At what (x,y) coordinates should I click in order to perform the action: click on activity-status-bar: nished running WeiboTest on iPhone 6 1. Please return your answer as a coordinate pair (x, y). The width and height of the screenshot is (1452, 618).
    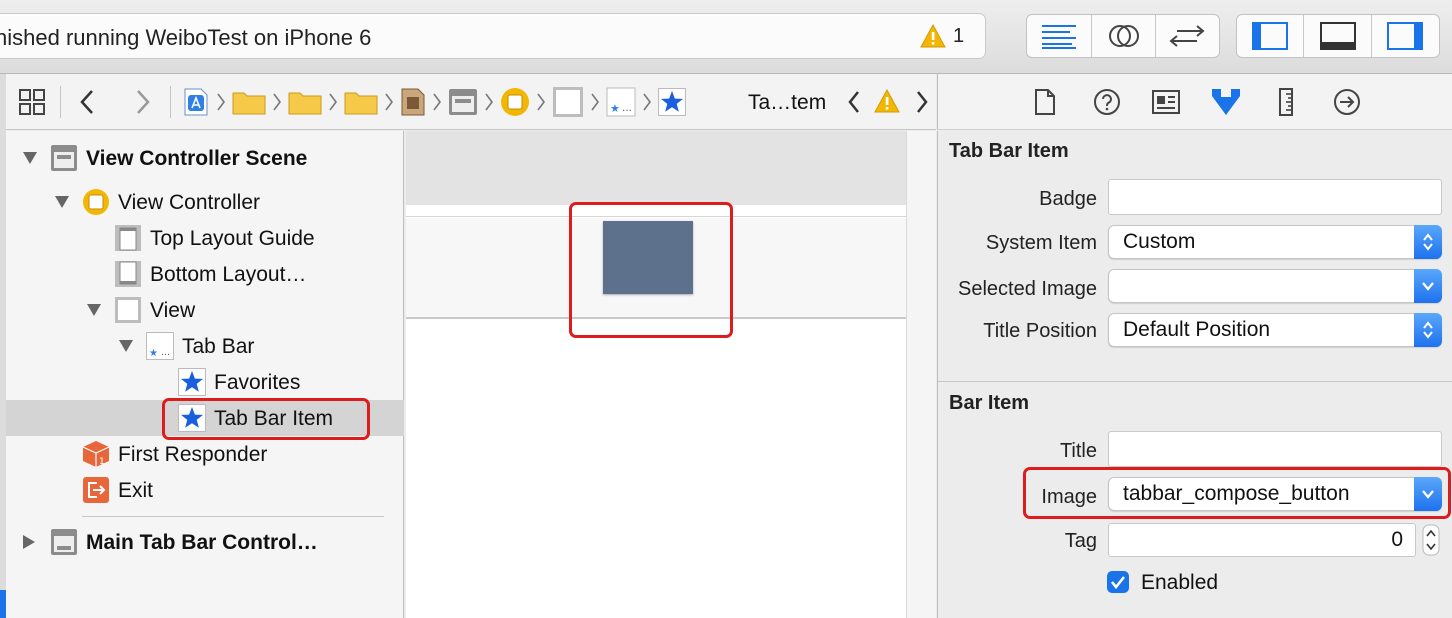
    Looking at the image, I should click on (493, 36).